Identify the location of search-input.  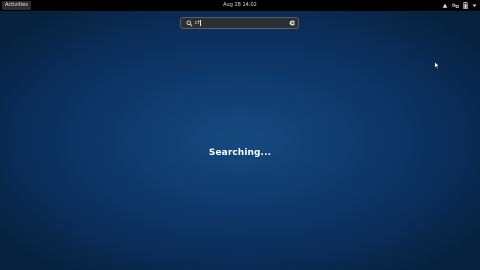
(240, 23).